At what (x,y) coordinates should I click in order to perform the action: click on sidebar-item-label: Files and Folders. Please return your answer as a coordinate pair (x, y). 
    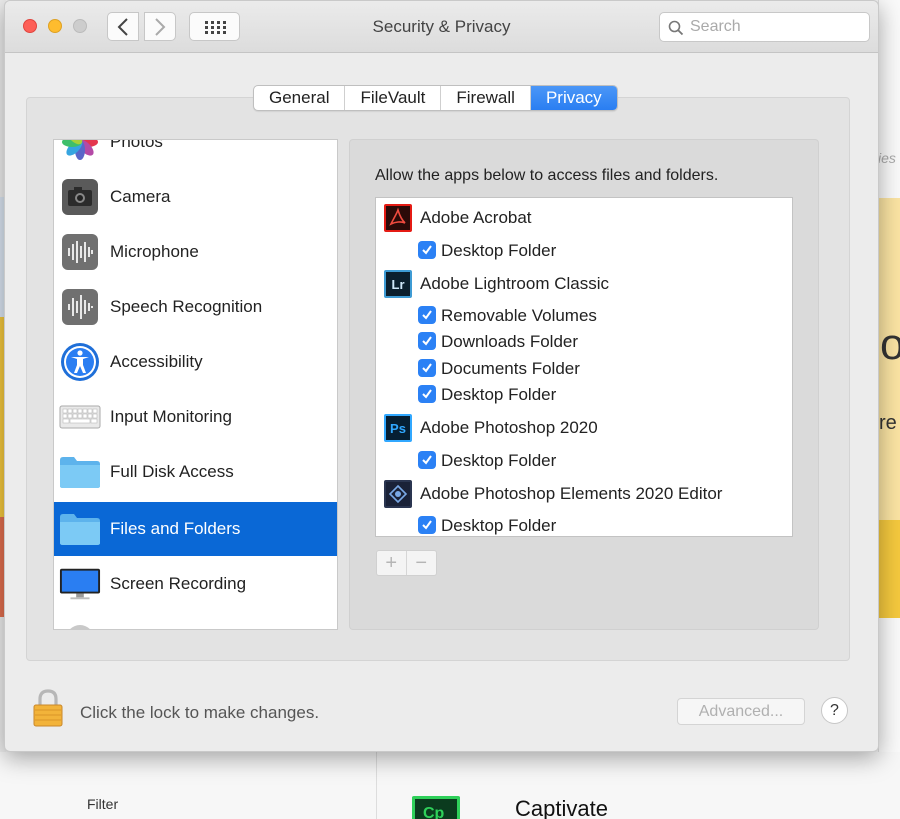
    Looking at the image, I should click on (175, 528).